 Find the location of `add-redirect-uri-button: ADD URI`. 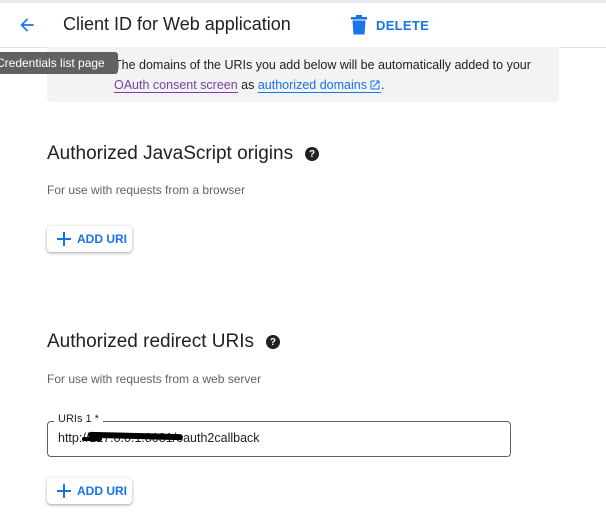

add-redirect-uri-button: ADD URI is located at coordinates (89, 491).